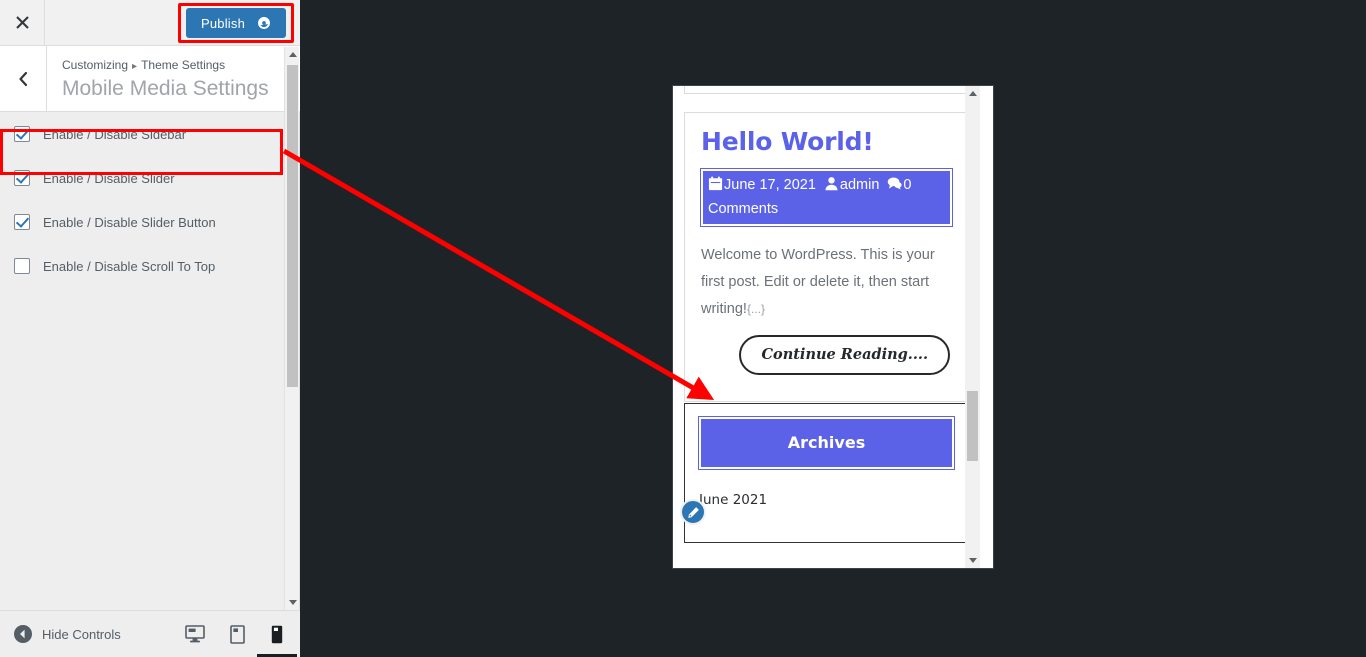 The width and height of the screenshot is (1366, 657). I want to click on checkbox-enable-disable-slider, so click(22, 178).